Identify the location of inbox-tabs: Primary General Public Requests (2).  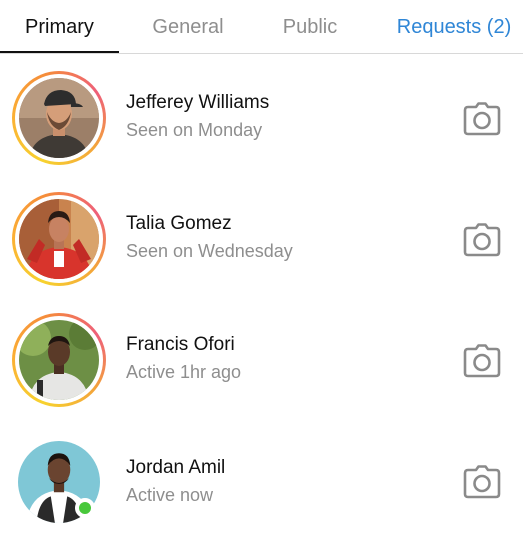
(261, 27).